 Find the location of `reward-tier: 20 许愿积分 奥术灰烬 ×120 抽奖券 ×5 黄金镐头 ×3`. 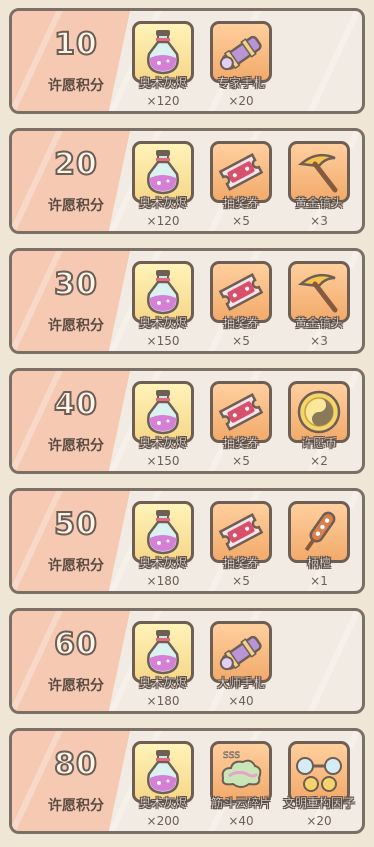

reward-tier: 20 许愿积分 奥术灰烬 ×120 抽奖券 ×5 黄金镐头 ×3 is located at coordinates (187, 181).